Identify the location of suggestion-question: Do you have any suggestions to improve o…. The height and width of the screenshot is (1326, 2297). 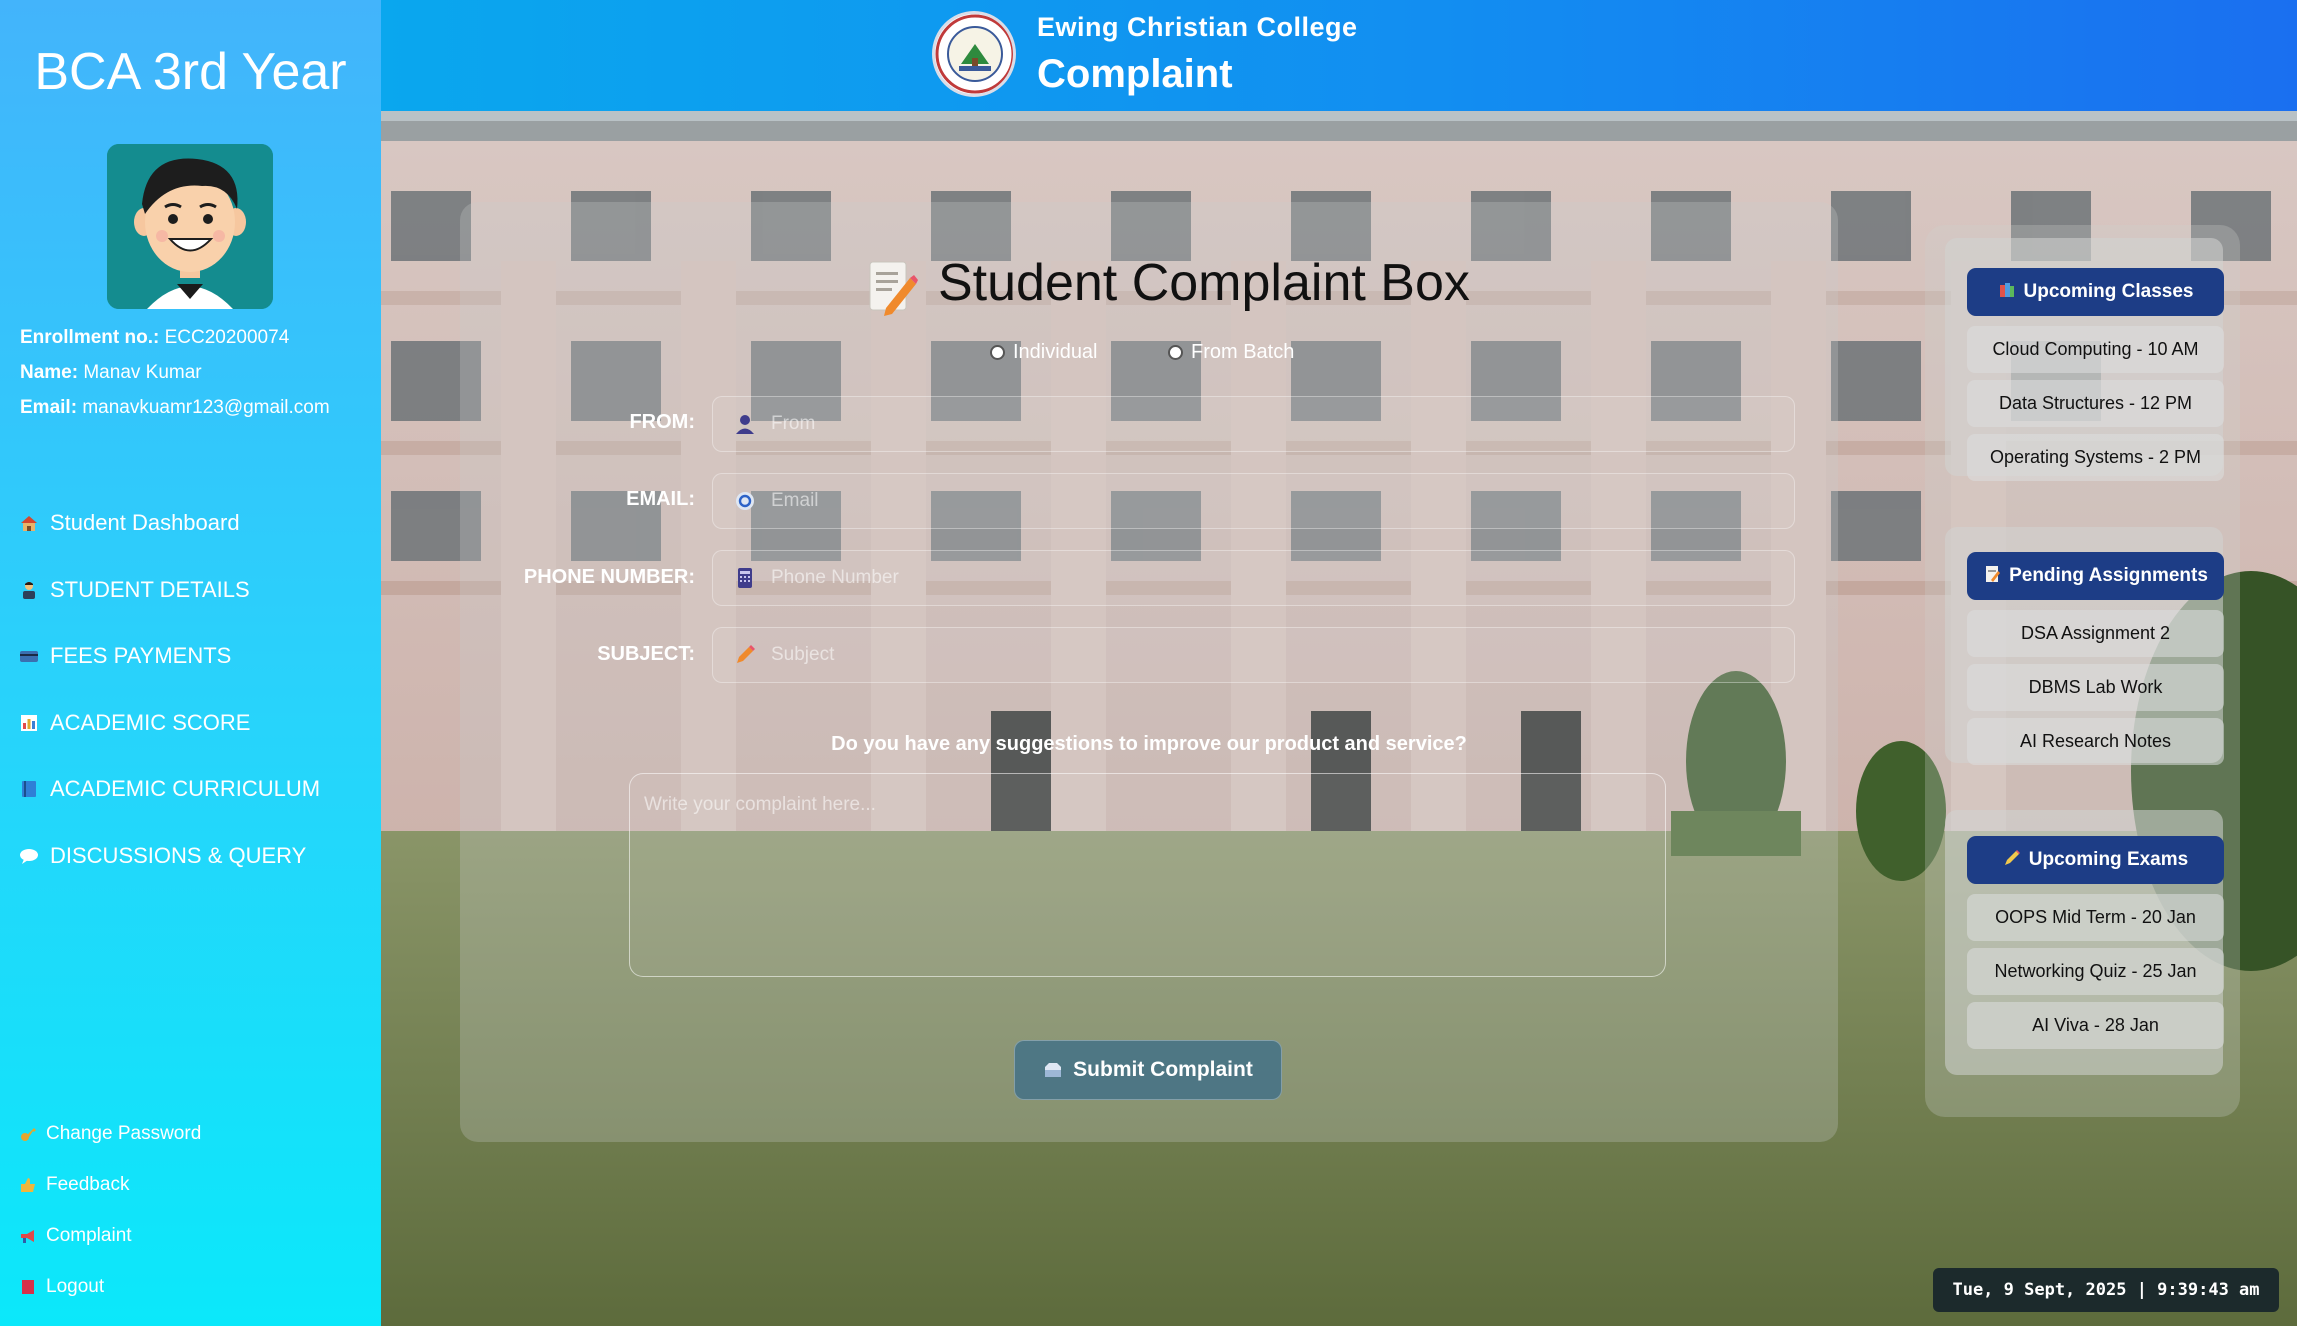
(1149, 744).